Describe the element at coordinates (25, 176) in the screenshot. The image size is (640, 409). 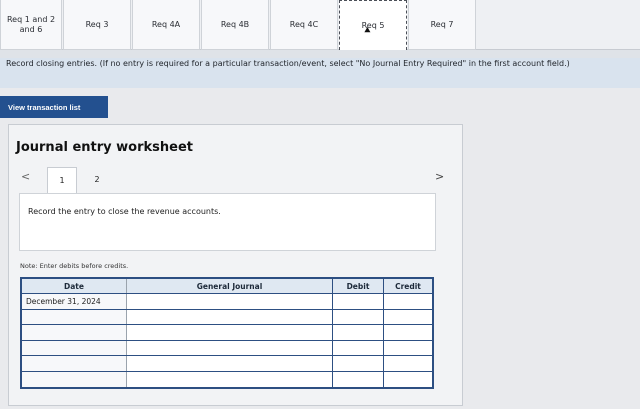
I see `chevron-left-icon: <` at that location.